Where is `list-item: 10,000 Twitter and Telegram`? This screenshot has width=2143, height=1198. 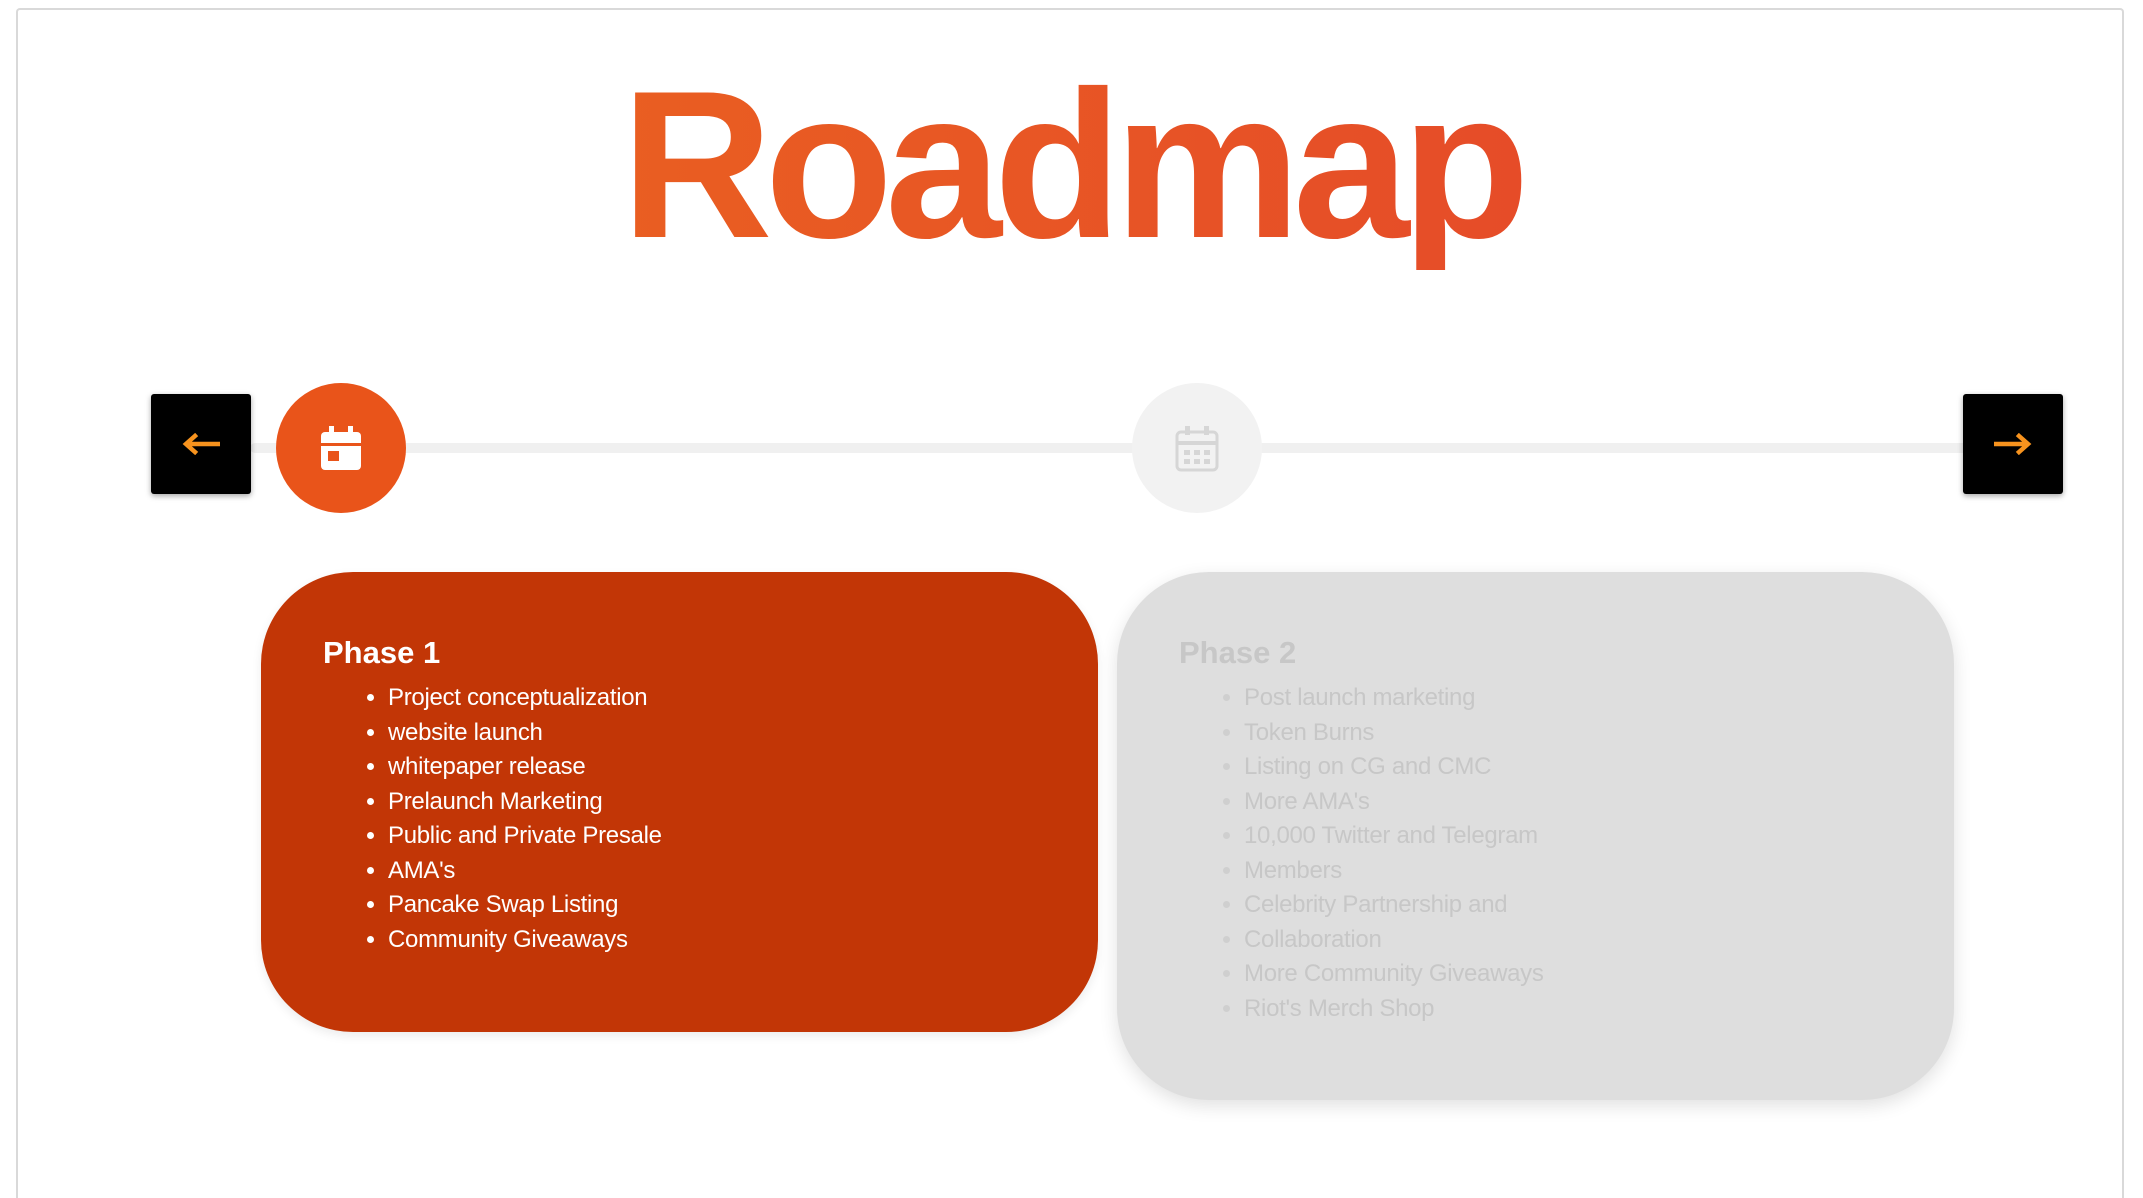
list-item: 10,000 Twitter and Telegram is located at coordinates (1569, 836).